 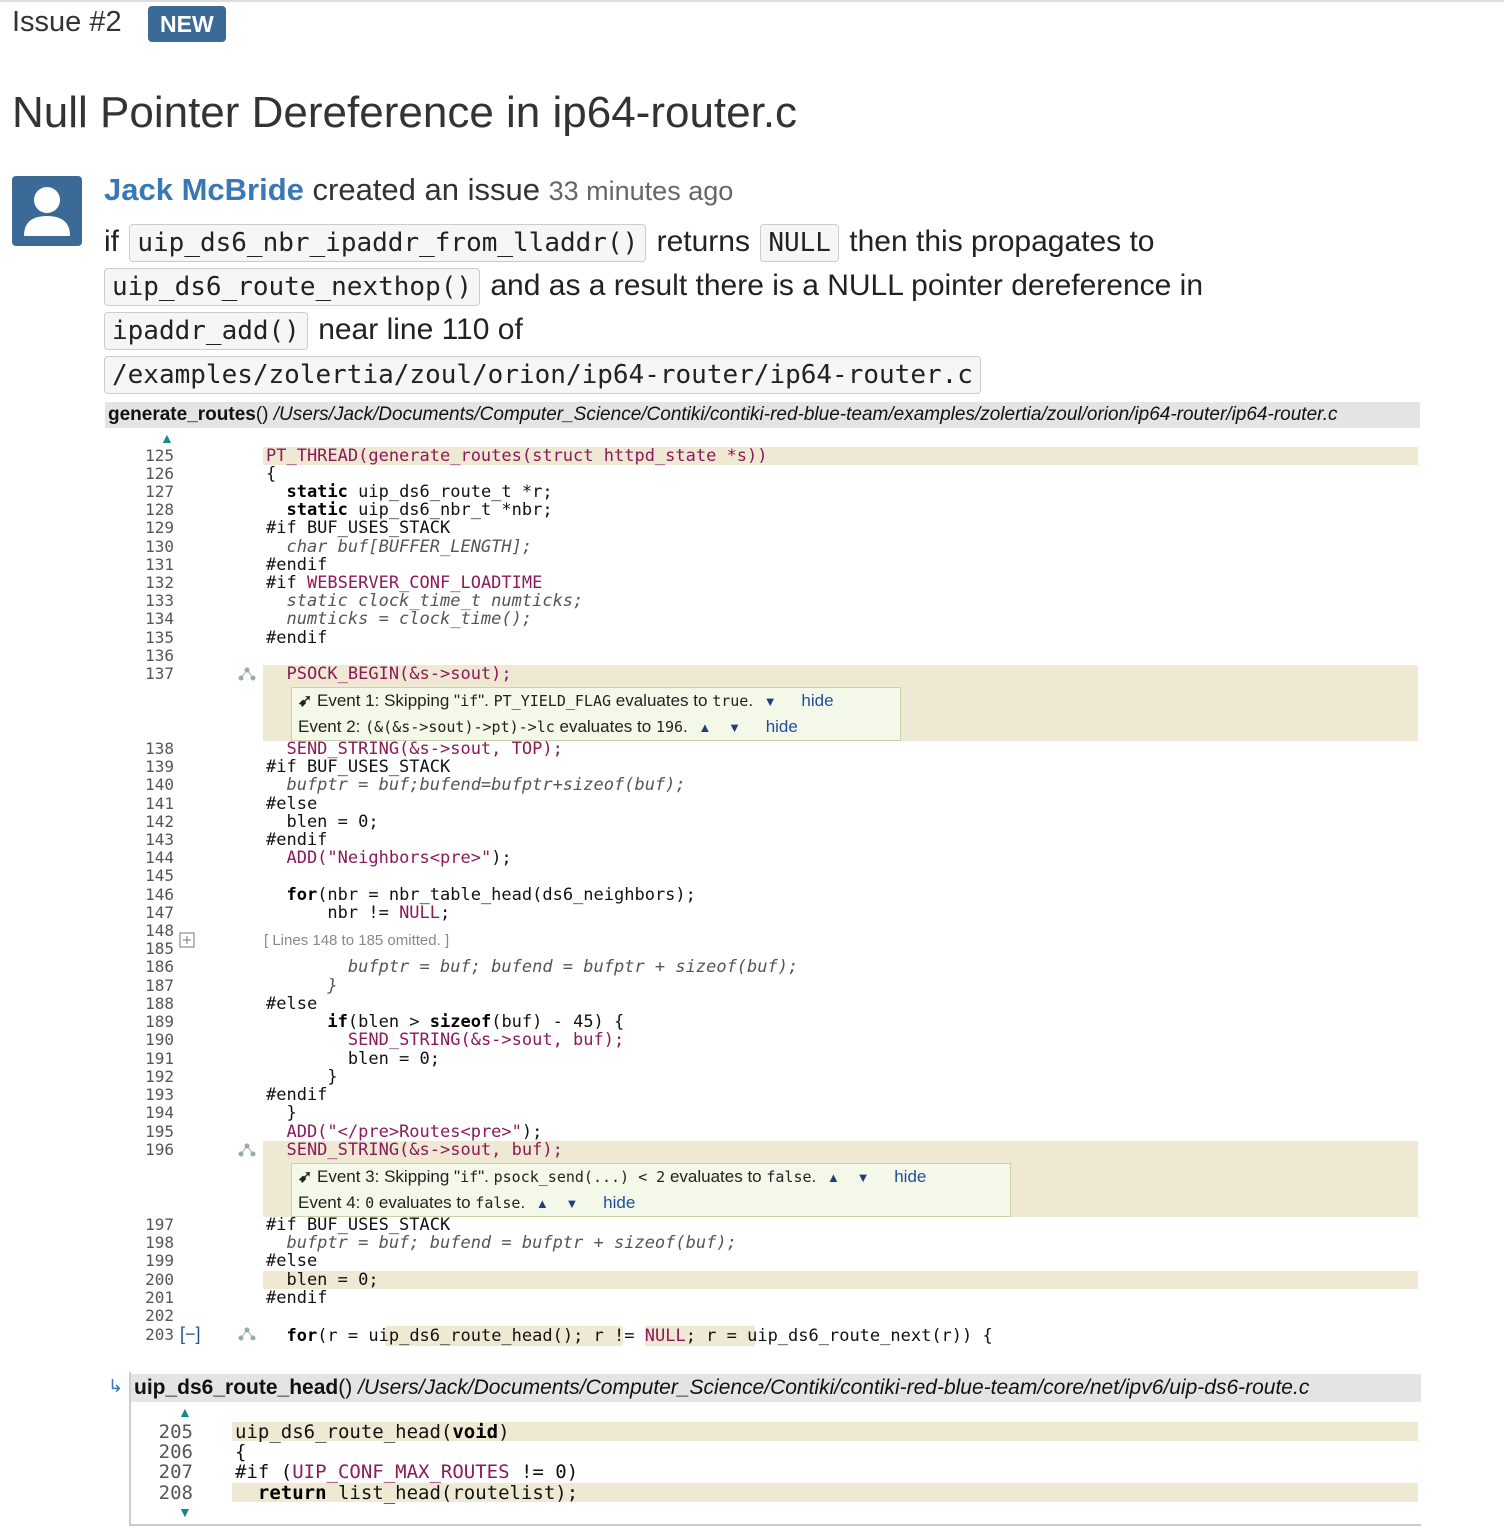 I want to click on line-number: 190, so click(x=159, y=1039).